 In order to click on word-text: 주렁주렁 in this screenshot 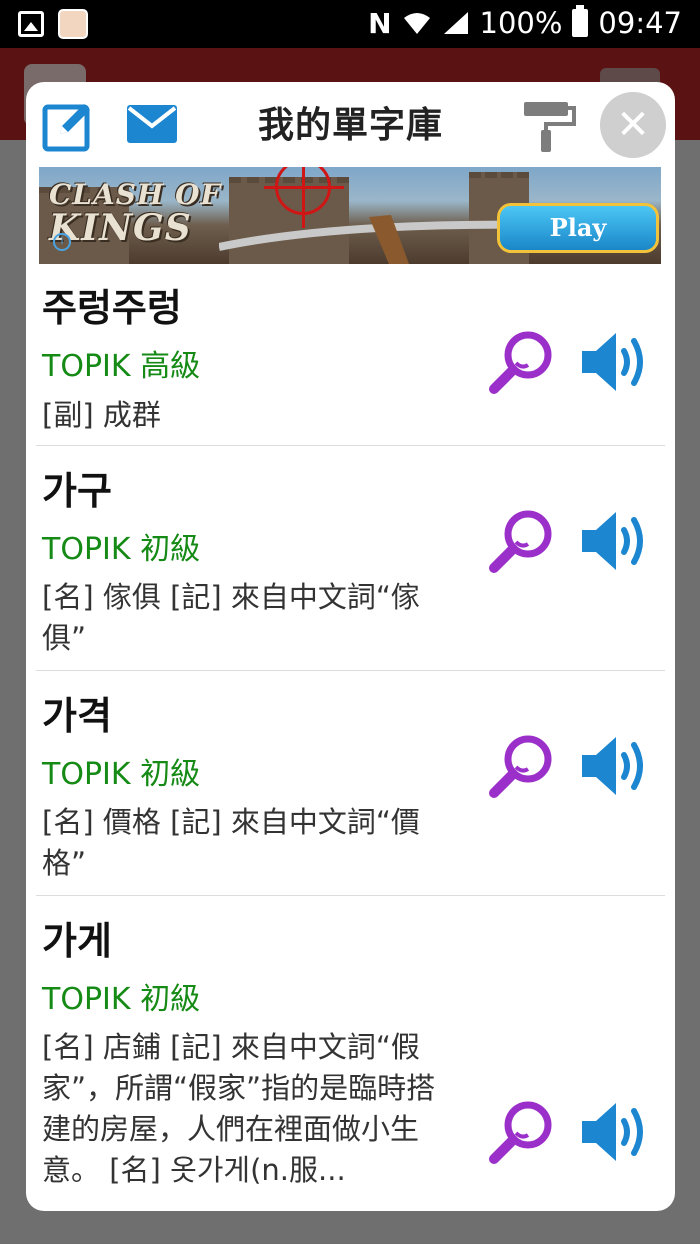, I will do `click(112, 308)`.